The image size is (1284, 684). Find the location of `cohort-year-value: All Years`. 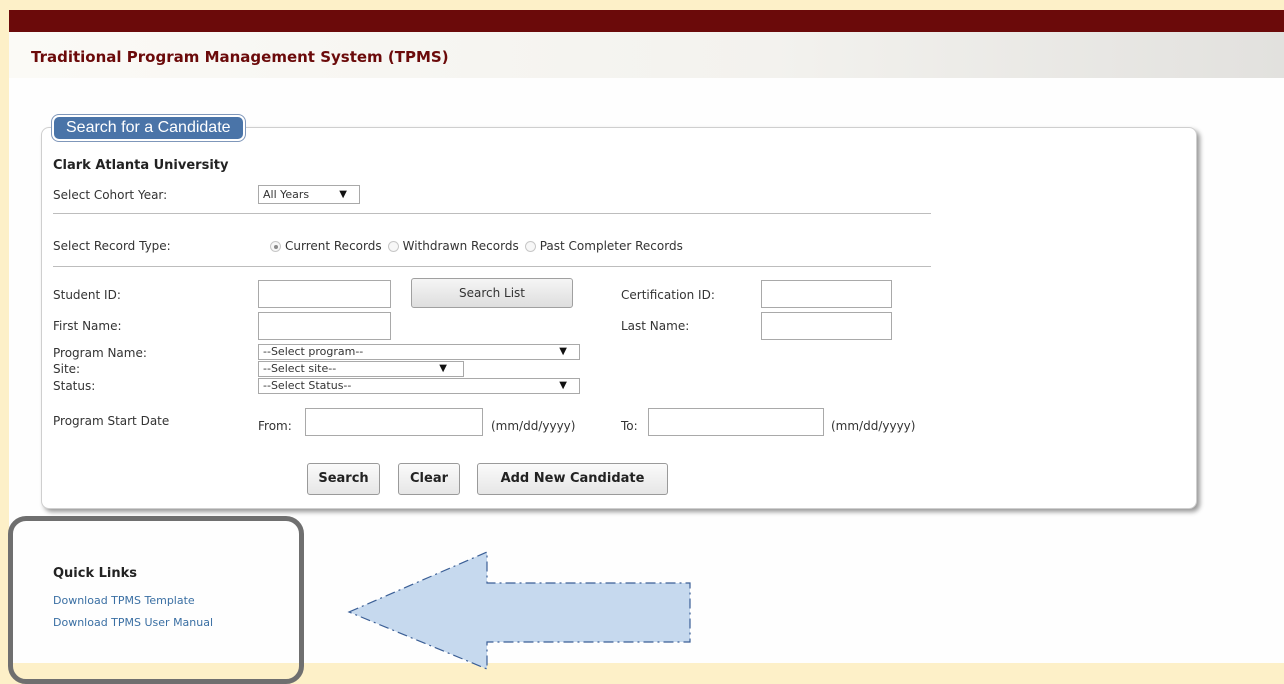

cohort-year-value: All Years is located at coordinates (286, 194).